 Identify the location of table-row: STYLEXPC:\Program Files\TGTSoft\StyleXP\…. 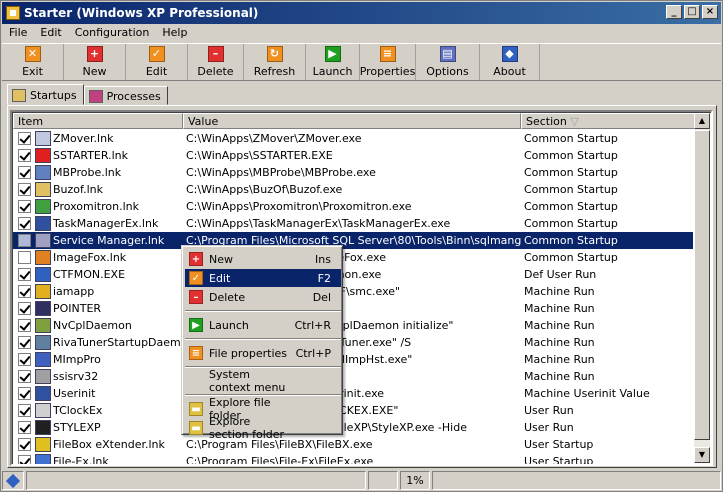
(353, 427).